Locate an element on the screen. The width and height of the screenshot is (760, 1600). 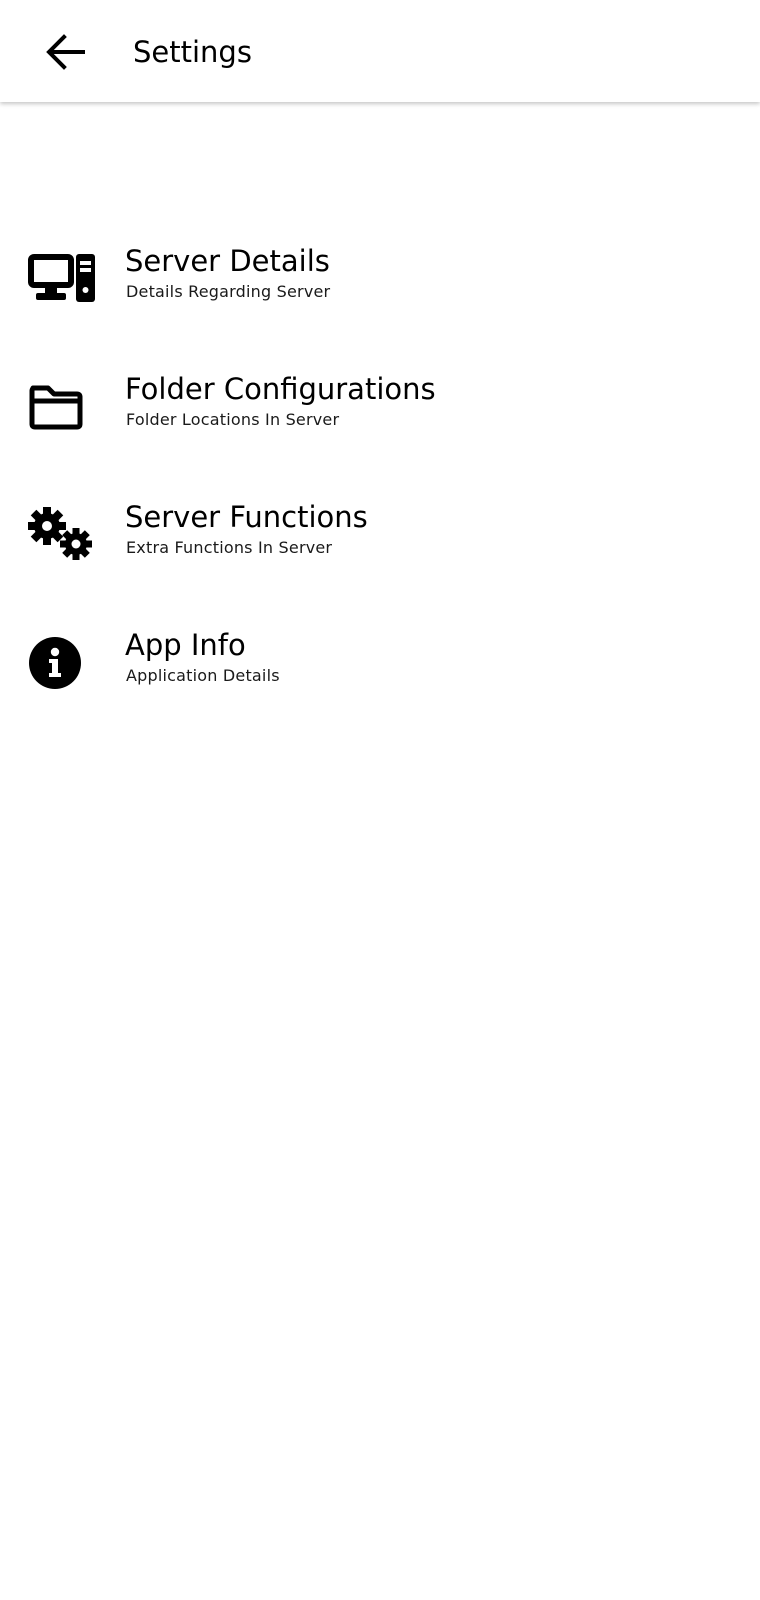
back-button is located at coordinates (65, 52).